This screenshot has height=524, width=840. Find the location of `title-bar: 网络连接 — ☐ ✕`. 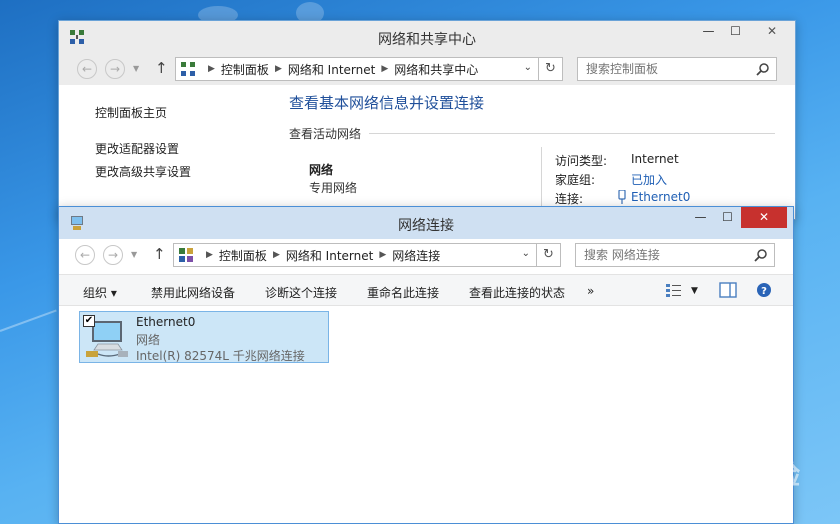

title-bar: 网络连接 — ☐ ✕ is located at coordinates (426, 223).